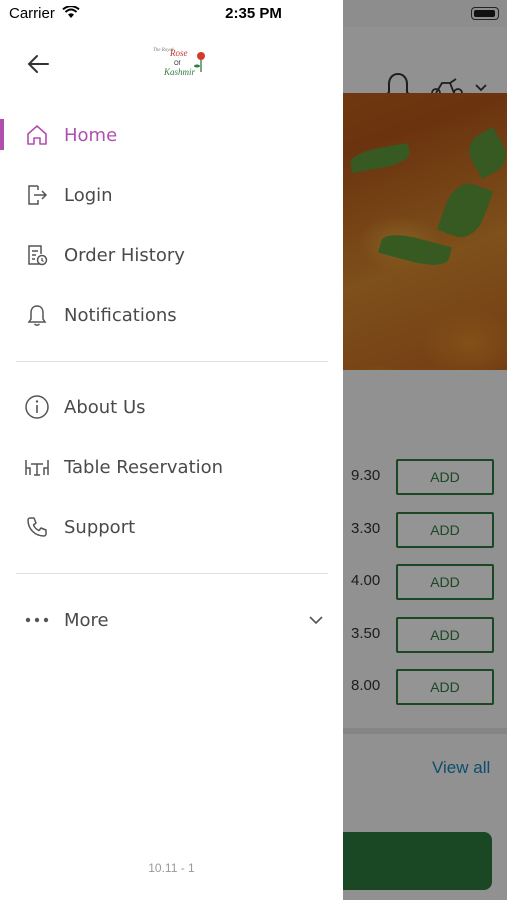 This screenshot has height=900, width=507. What do you see at coordinates (105, 407) in the screenshot?
I see `menu-item-label: About Us` at bounding box center [105, 407].